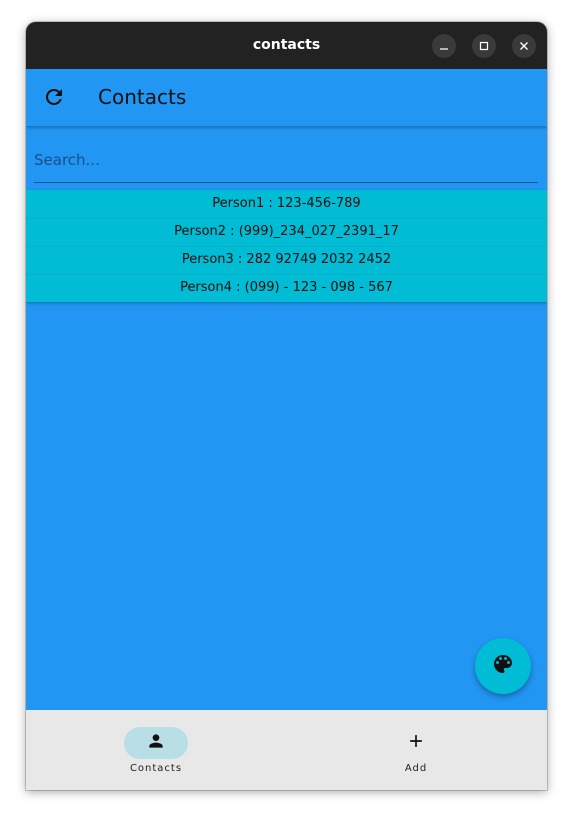  I want to click on add-icon, so click(416, 743).